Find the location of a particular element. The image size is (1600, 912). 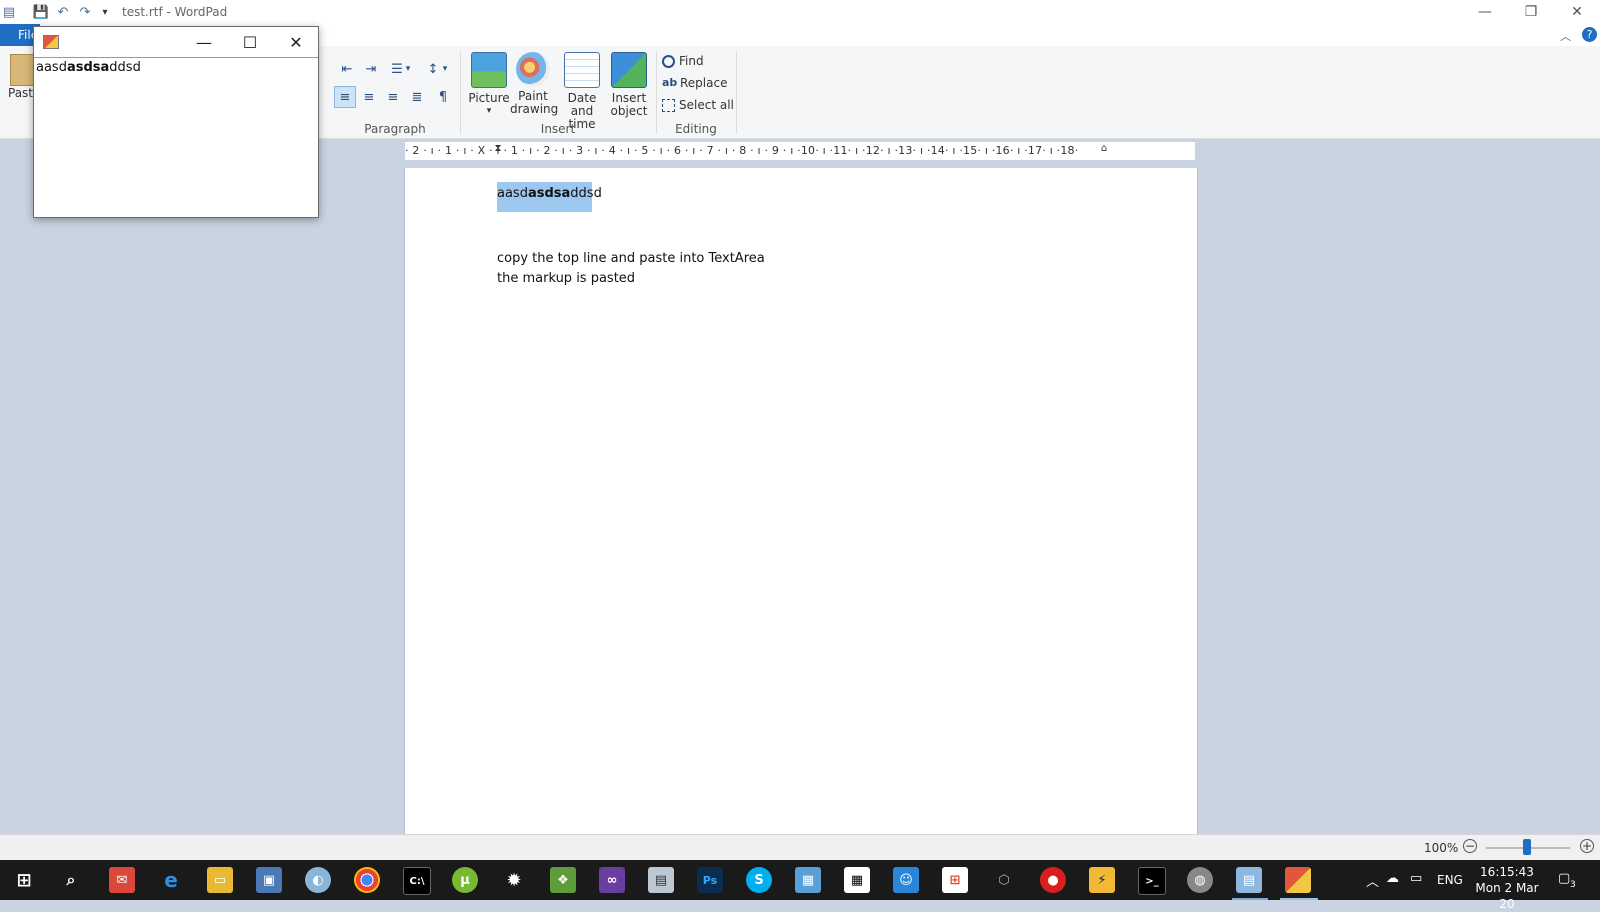

select-all-button: Select all is located at coordinates (698, 105).